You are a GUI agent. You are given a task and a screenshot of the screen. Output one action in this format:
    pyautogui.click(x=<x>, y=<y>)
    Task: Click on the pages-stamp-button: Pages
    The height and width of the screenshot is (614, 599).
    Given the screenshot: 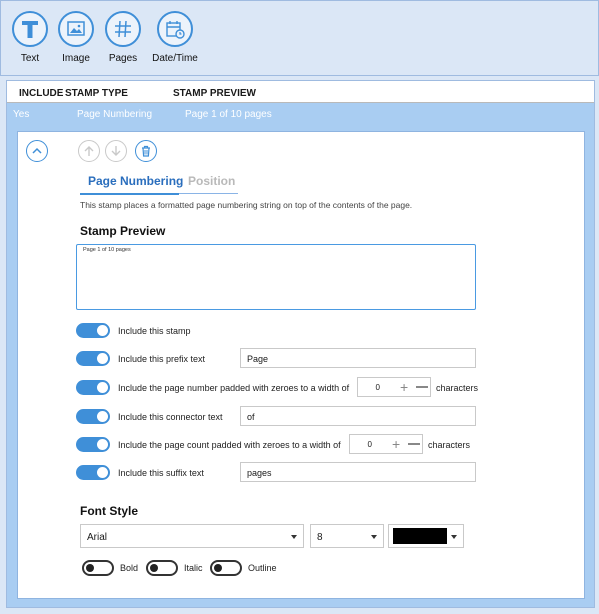 What is the action you would take?
    pyautogui.click(x=123, y=37)
    